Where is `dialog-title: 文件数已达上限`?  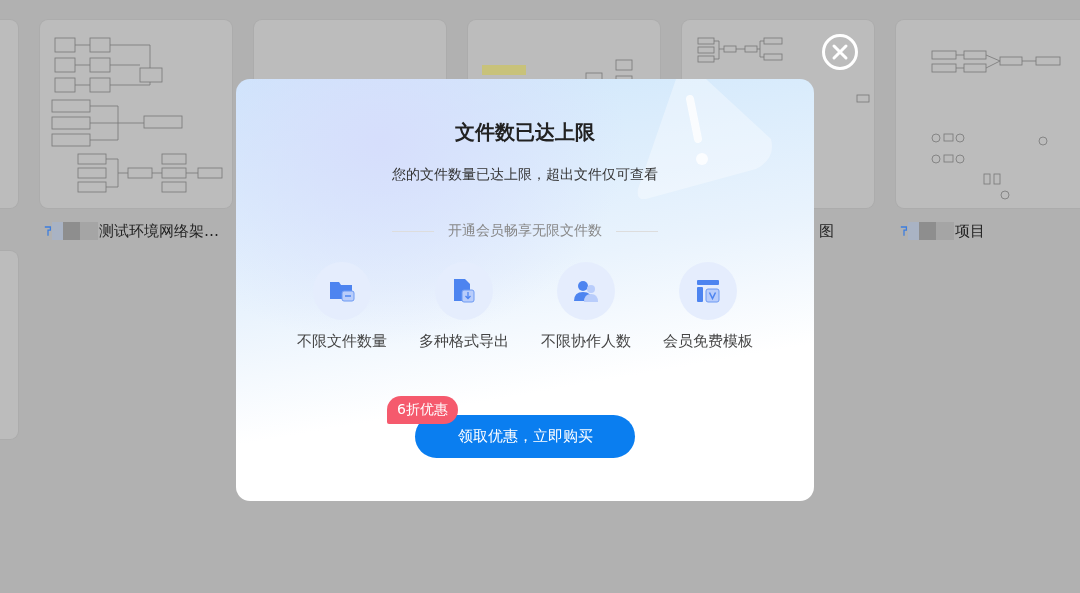 dialog-title: 文件数已达上限 is located at coordinates (525, 132).